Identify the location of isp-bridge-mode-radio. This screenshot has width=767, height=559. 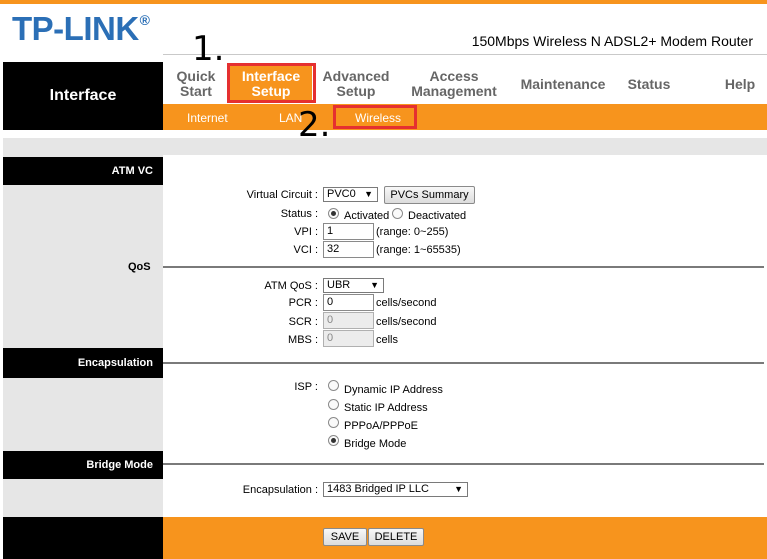
(333, 440).